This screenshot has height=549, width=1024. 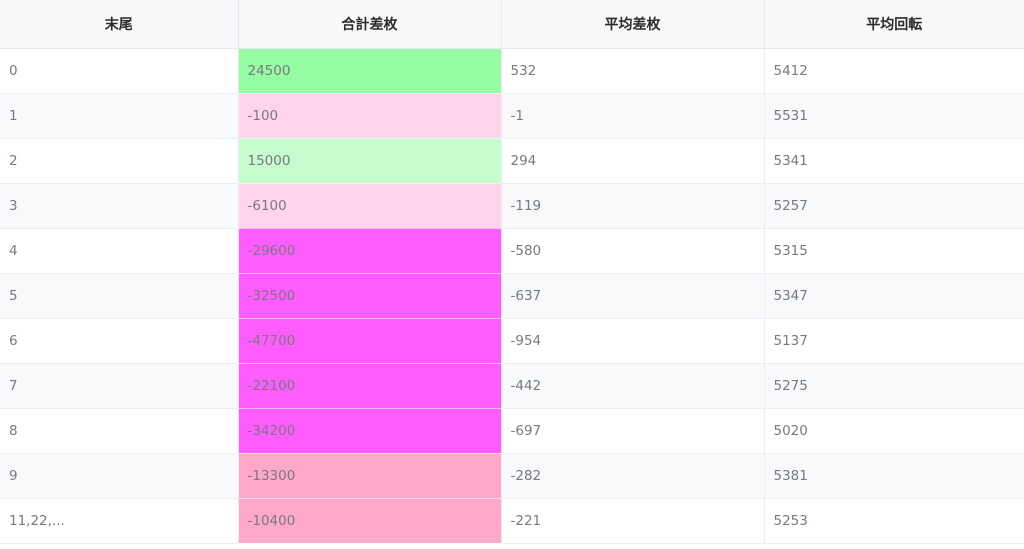 I want to click on cell-tail: 2, so click(x=119, y=161).